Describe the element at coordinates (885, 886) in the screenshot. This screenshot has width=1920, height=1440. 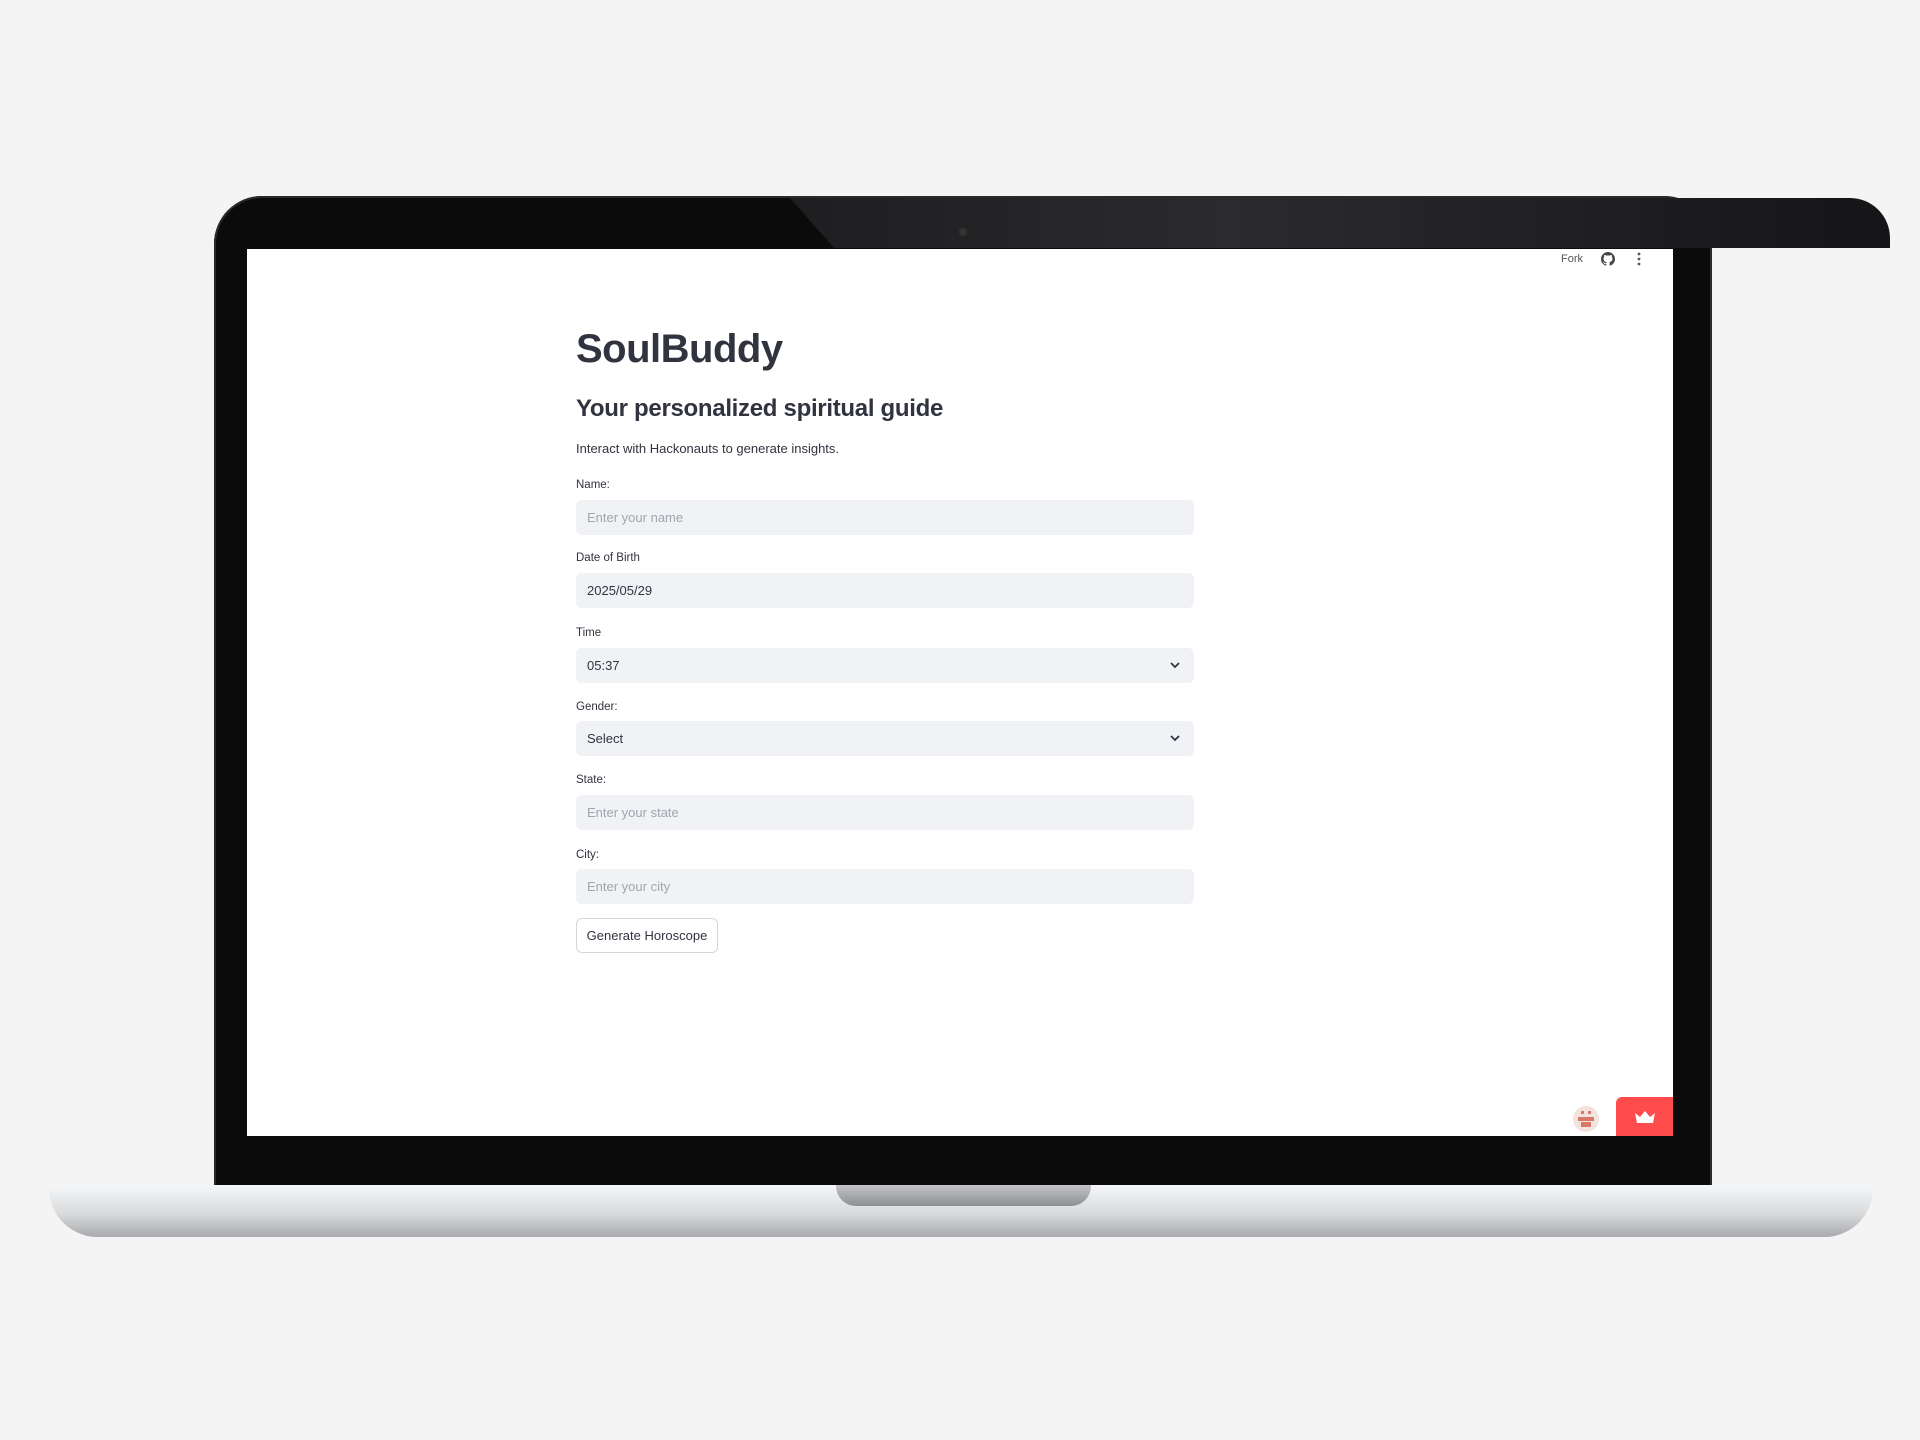
I see `city-input: Enter your city` at that location.